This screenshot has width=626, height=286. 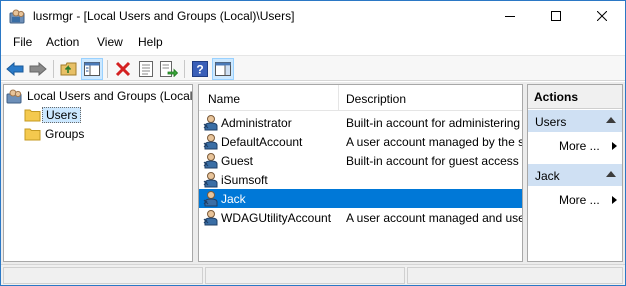 I want to click on status-bar, so click(x=313, y=274).